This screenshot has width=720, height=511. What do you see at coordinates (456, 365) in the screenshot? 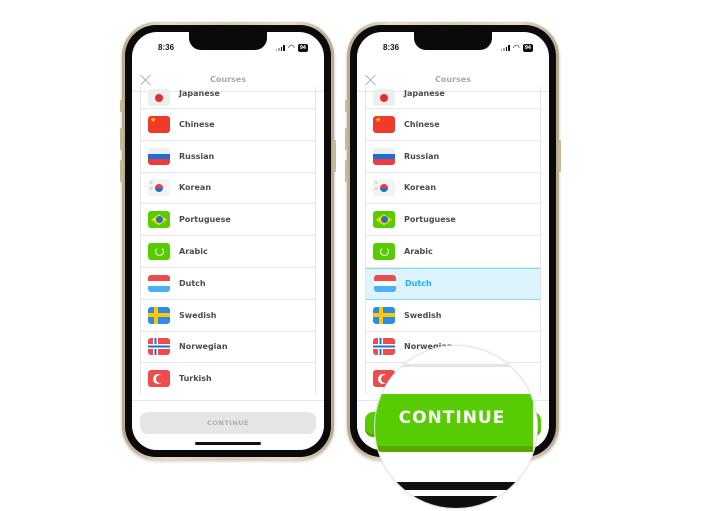
I see `magnifier-divider` at bounding box center [456, 365].